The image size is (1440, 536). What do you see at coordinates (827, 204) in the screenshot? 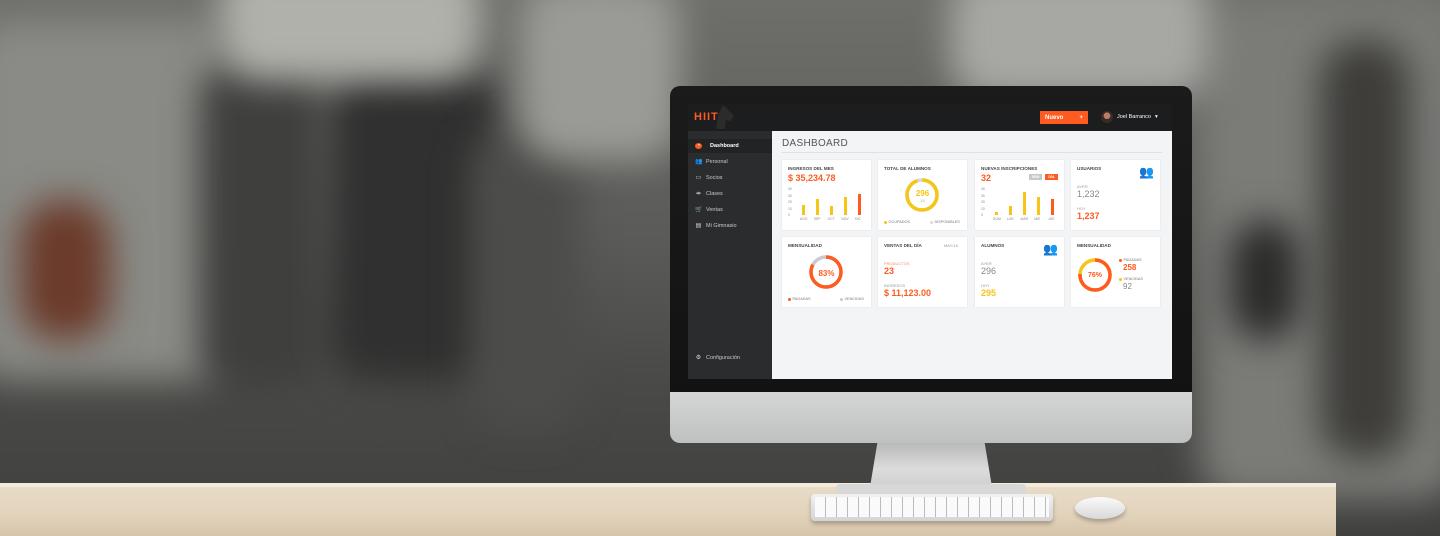
I see `ingresos-chart: 40 30 20 10 0 AGO SEP OCT NOV DIC` at bounding box center [827, 204].